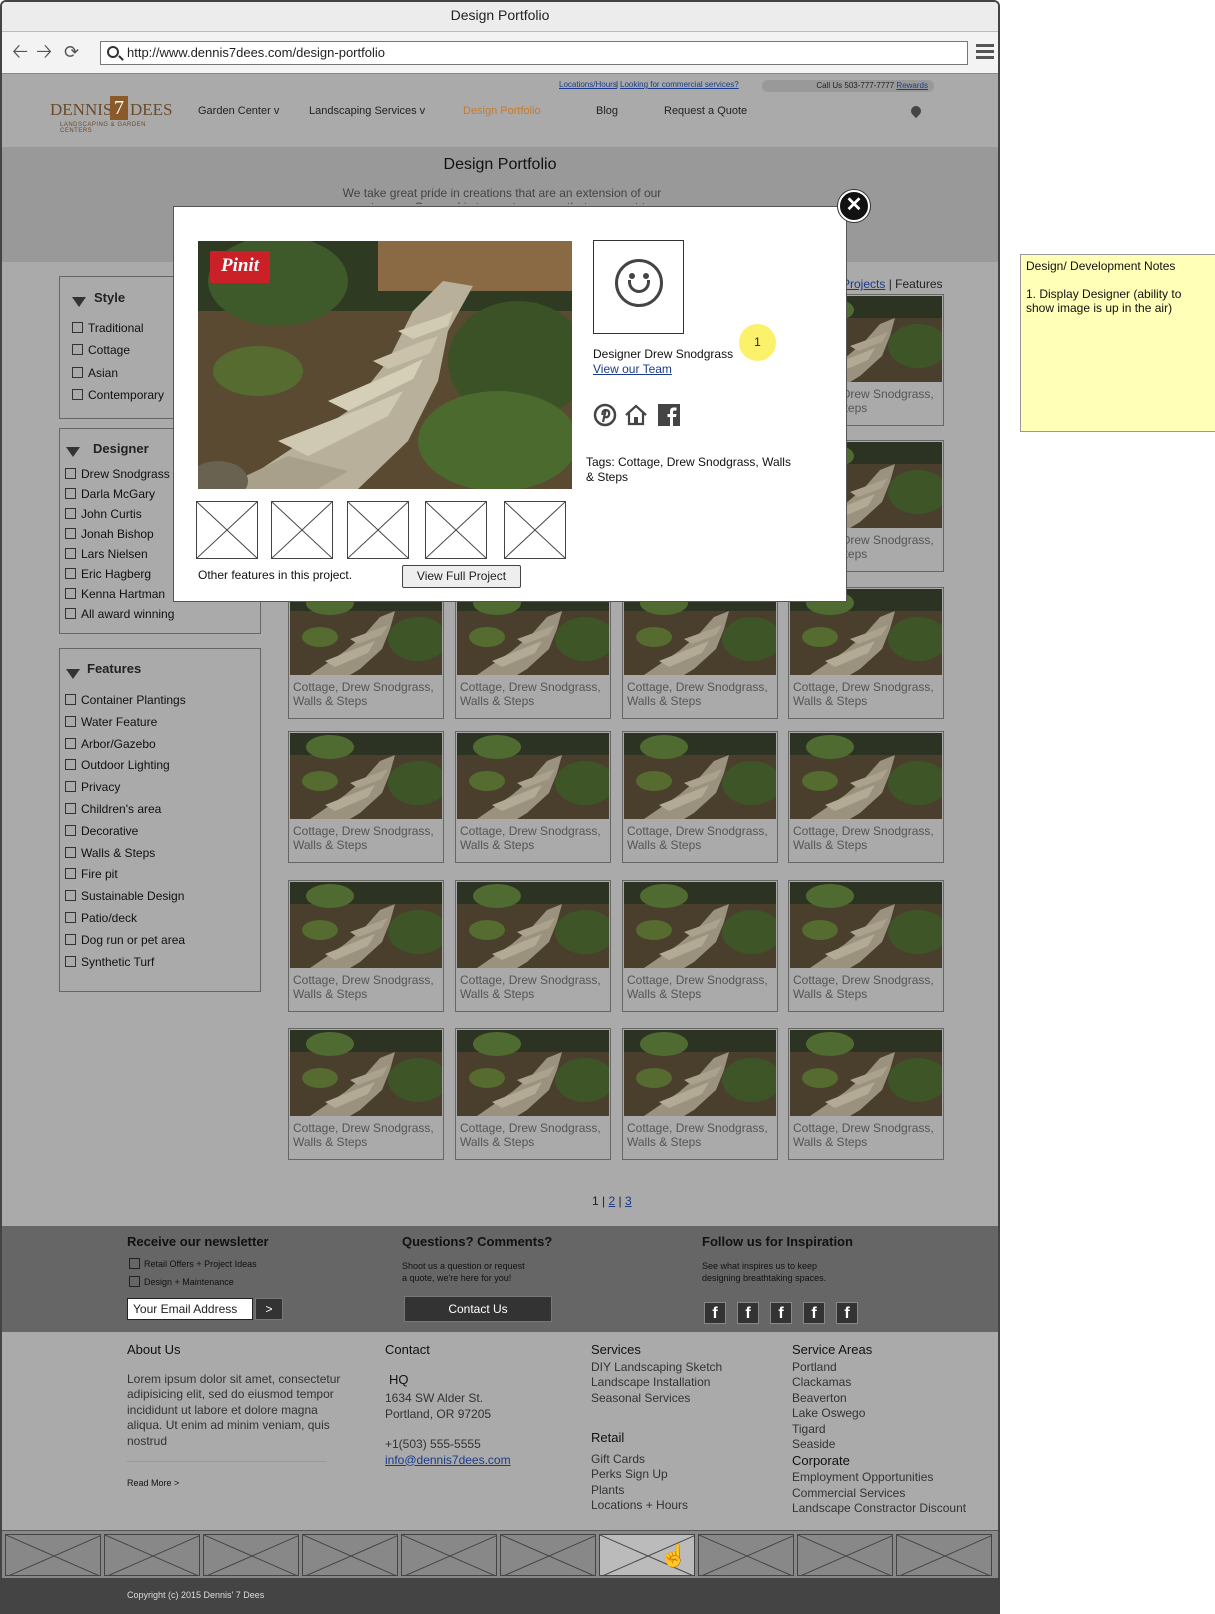  Describe the element at coordinates (676, 1460) in the screenshot. I see `retail-link: Gift Cards` at that location.